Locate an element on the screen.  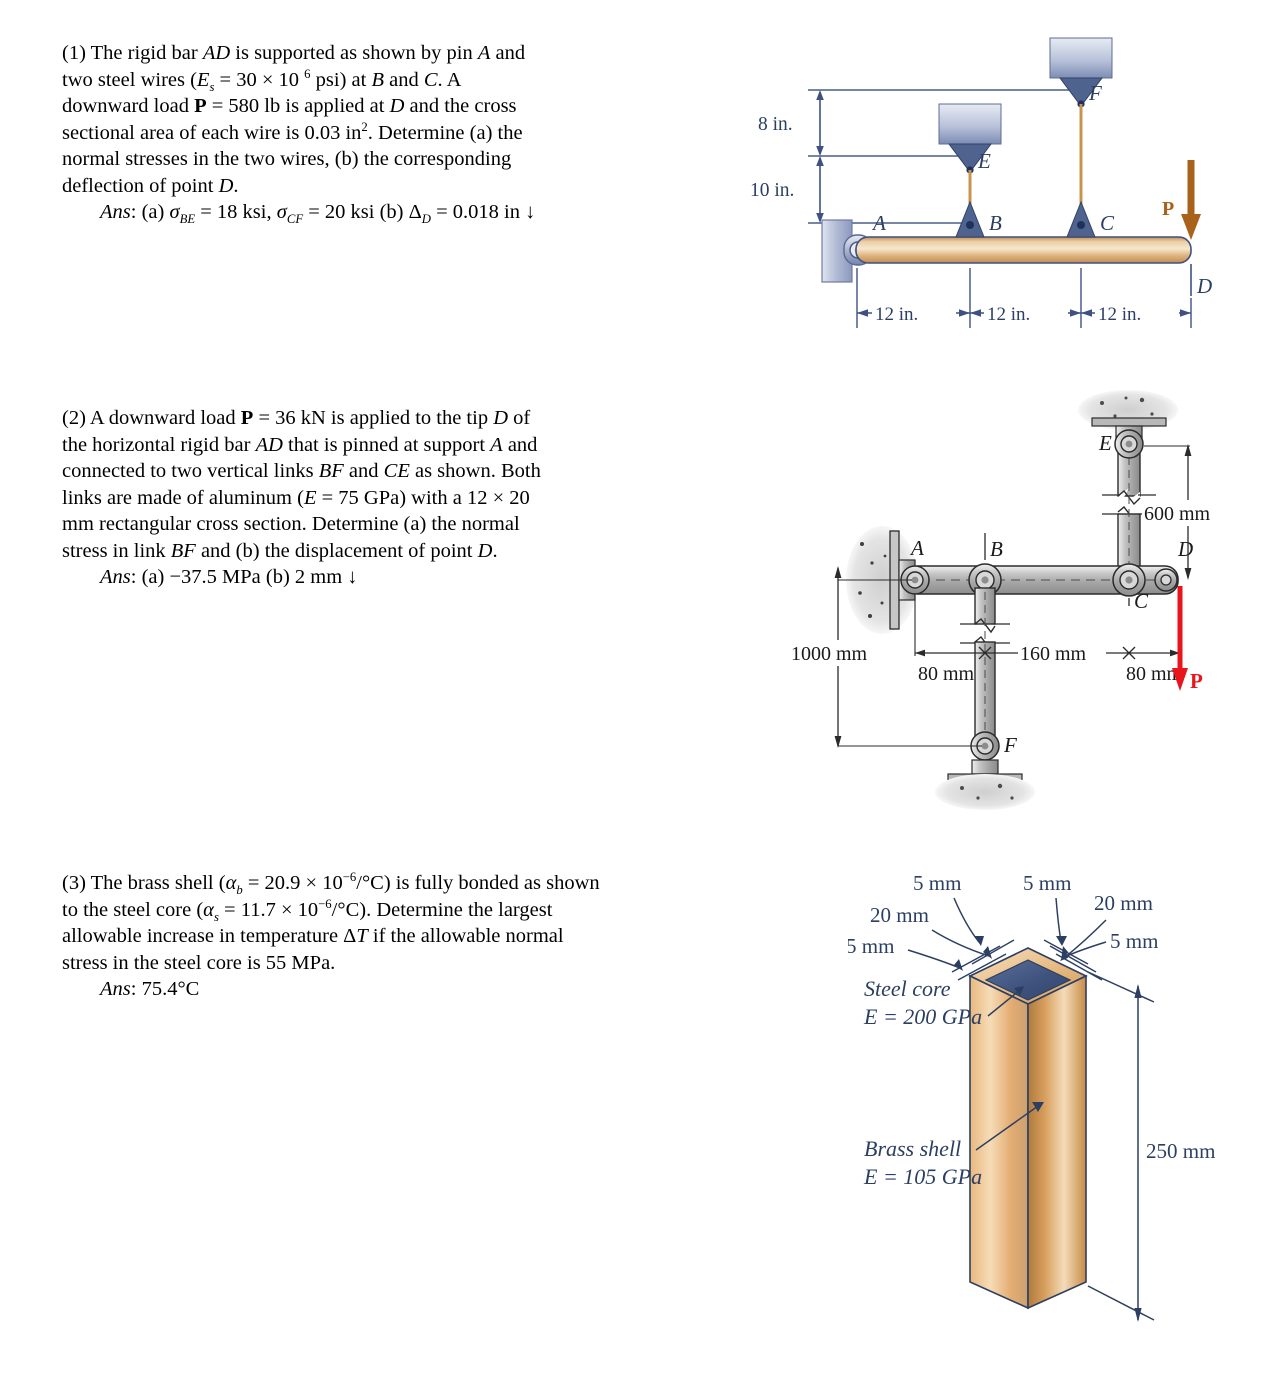
figure-2-dim-1000mm-label: 1000 mm is located at coordinates (829, 654).